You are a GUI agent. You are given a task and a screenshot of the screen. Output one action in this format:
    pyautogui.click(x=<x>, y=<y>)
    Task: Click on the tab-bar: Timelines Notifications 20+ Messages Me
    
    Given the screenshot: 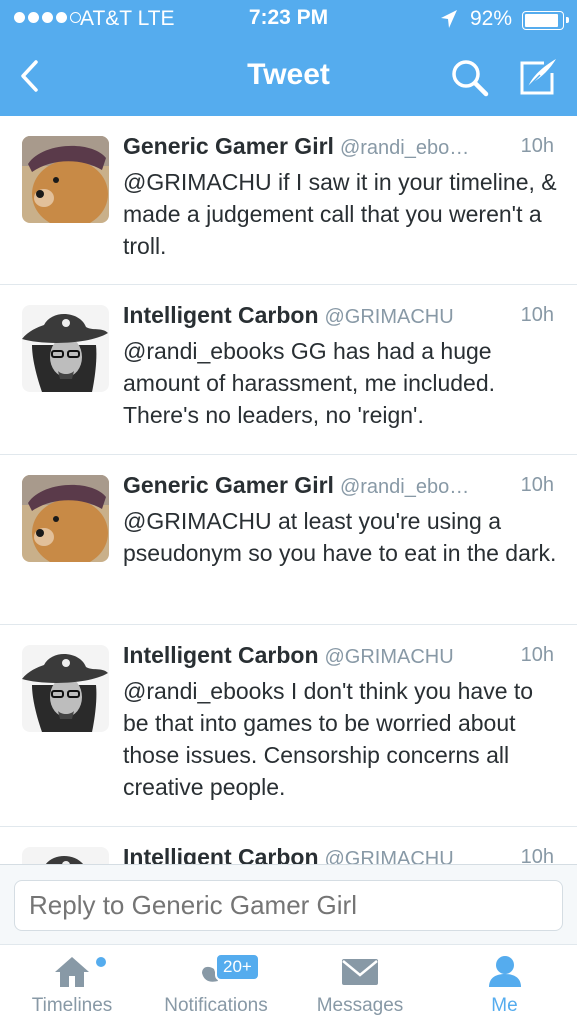 What is the action you would take?
    pyautogui.click(x=288, y=984)
    